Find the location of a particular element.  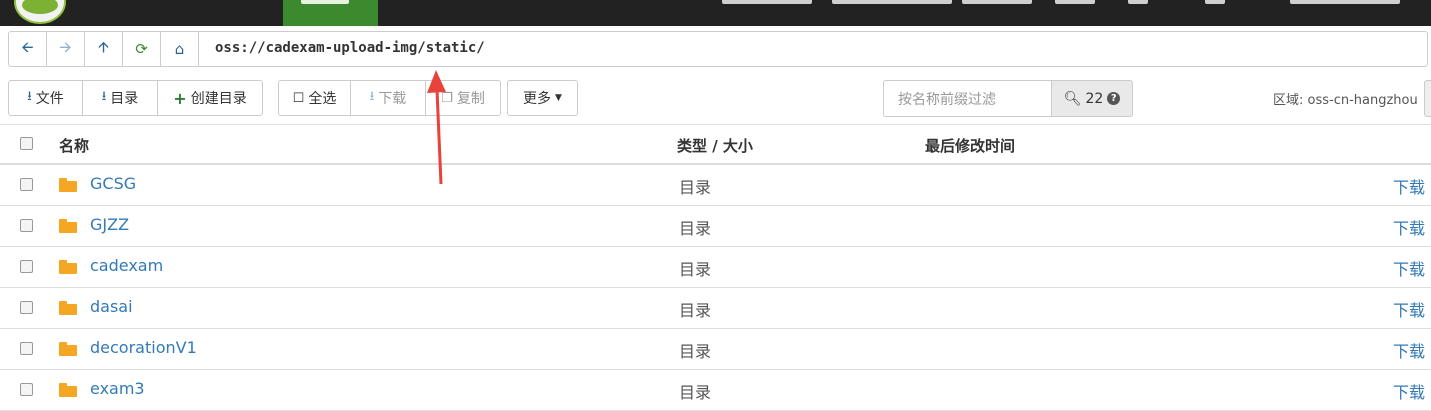

folder-name-link: decorationV1 is located at coordinates (143, 347).